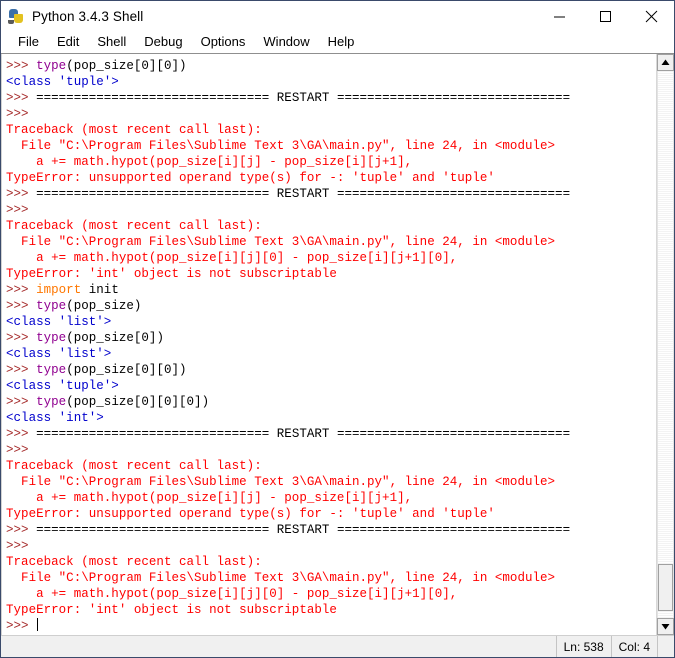  I want to click on status-line-number: Ln: 538, so click(583, 646).